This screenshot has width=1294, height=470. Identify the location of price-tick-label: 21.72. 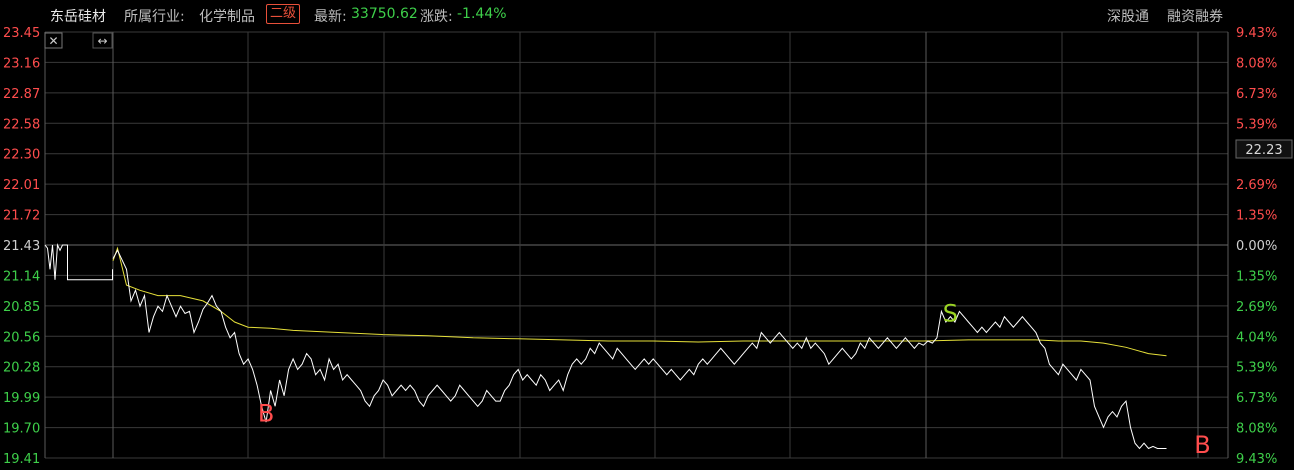
(21, 216).